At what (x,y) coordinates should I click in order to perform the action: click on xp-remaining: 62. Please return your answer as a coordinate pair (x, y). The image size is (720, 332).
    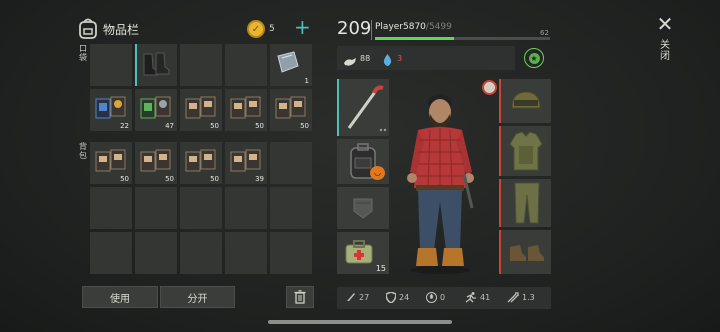
    Looking at the image, I should click on (544, 33).